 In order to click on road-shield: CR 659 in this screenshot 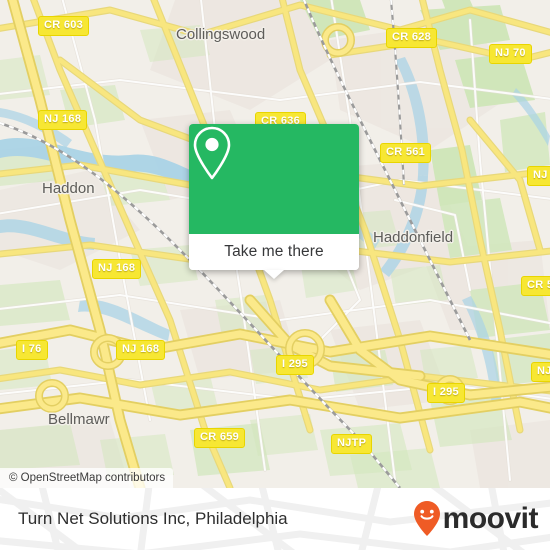, I will do `click(220, 438)`.